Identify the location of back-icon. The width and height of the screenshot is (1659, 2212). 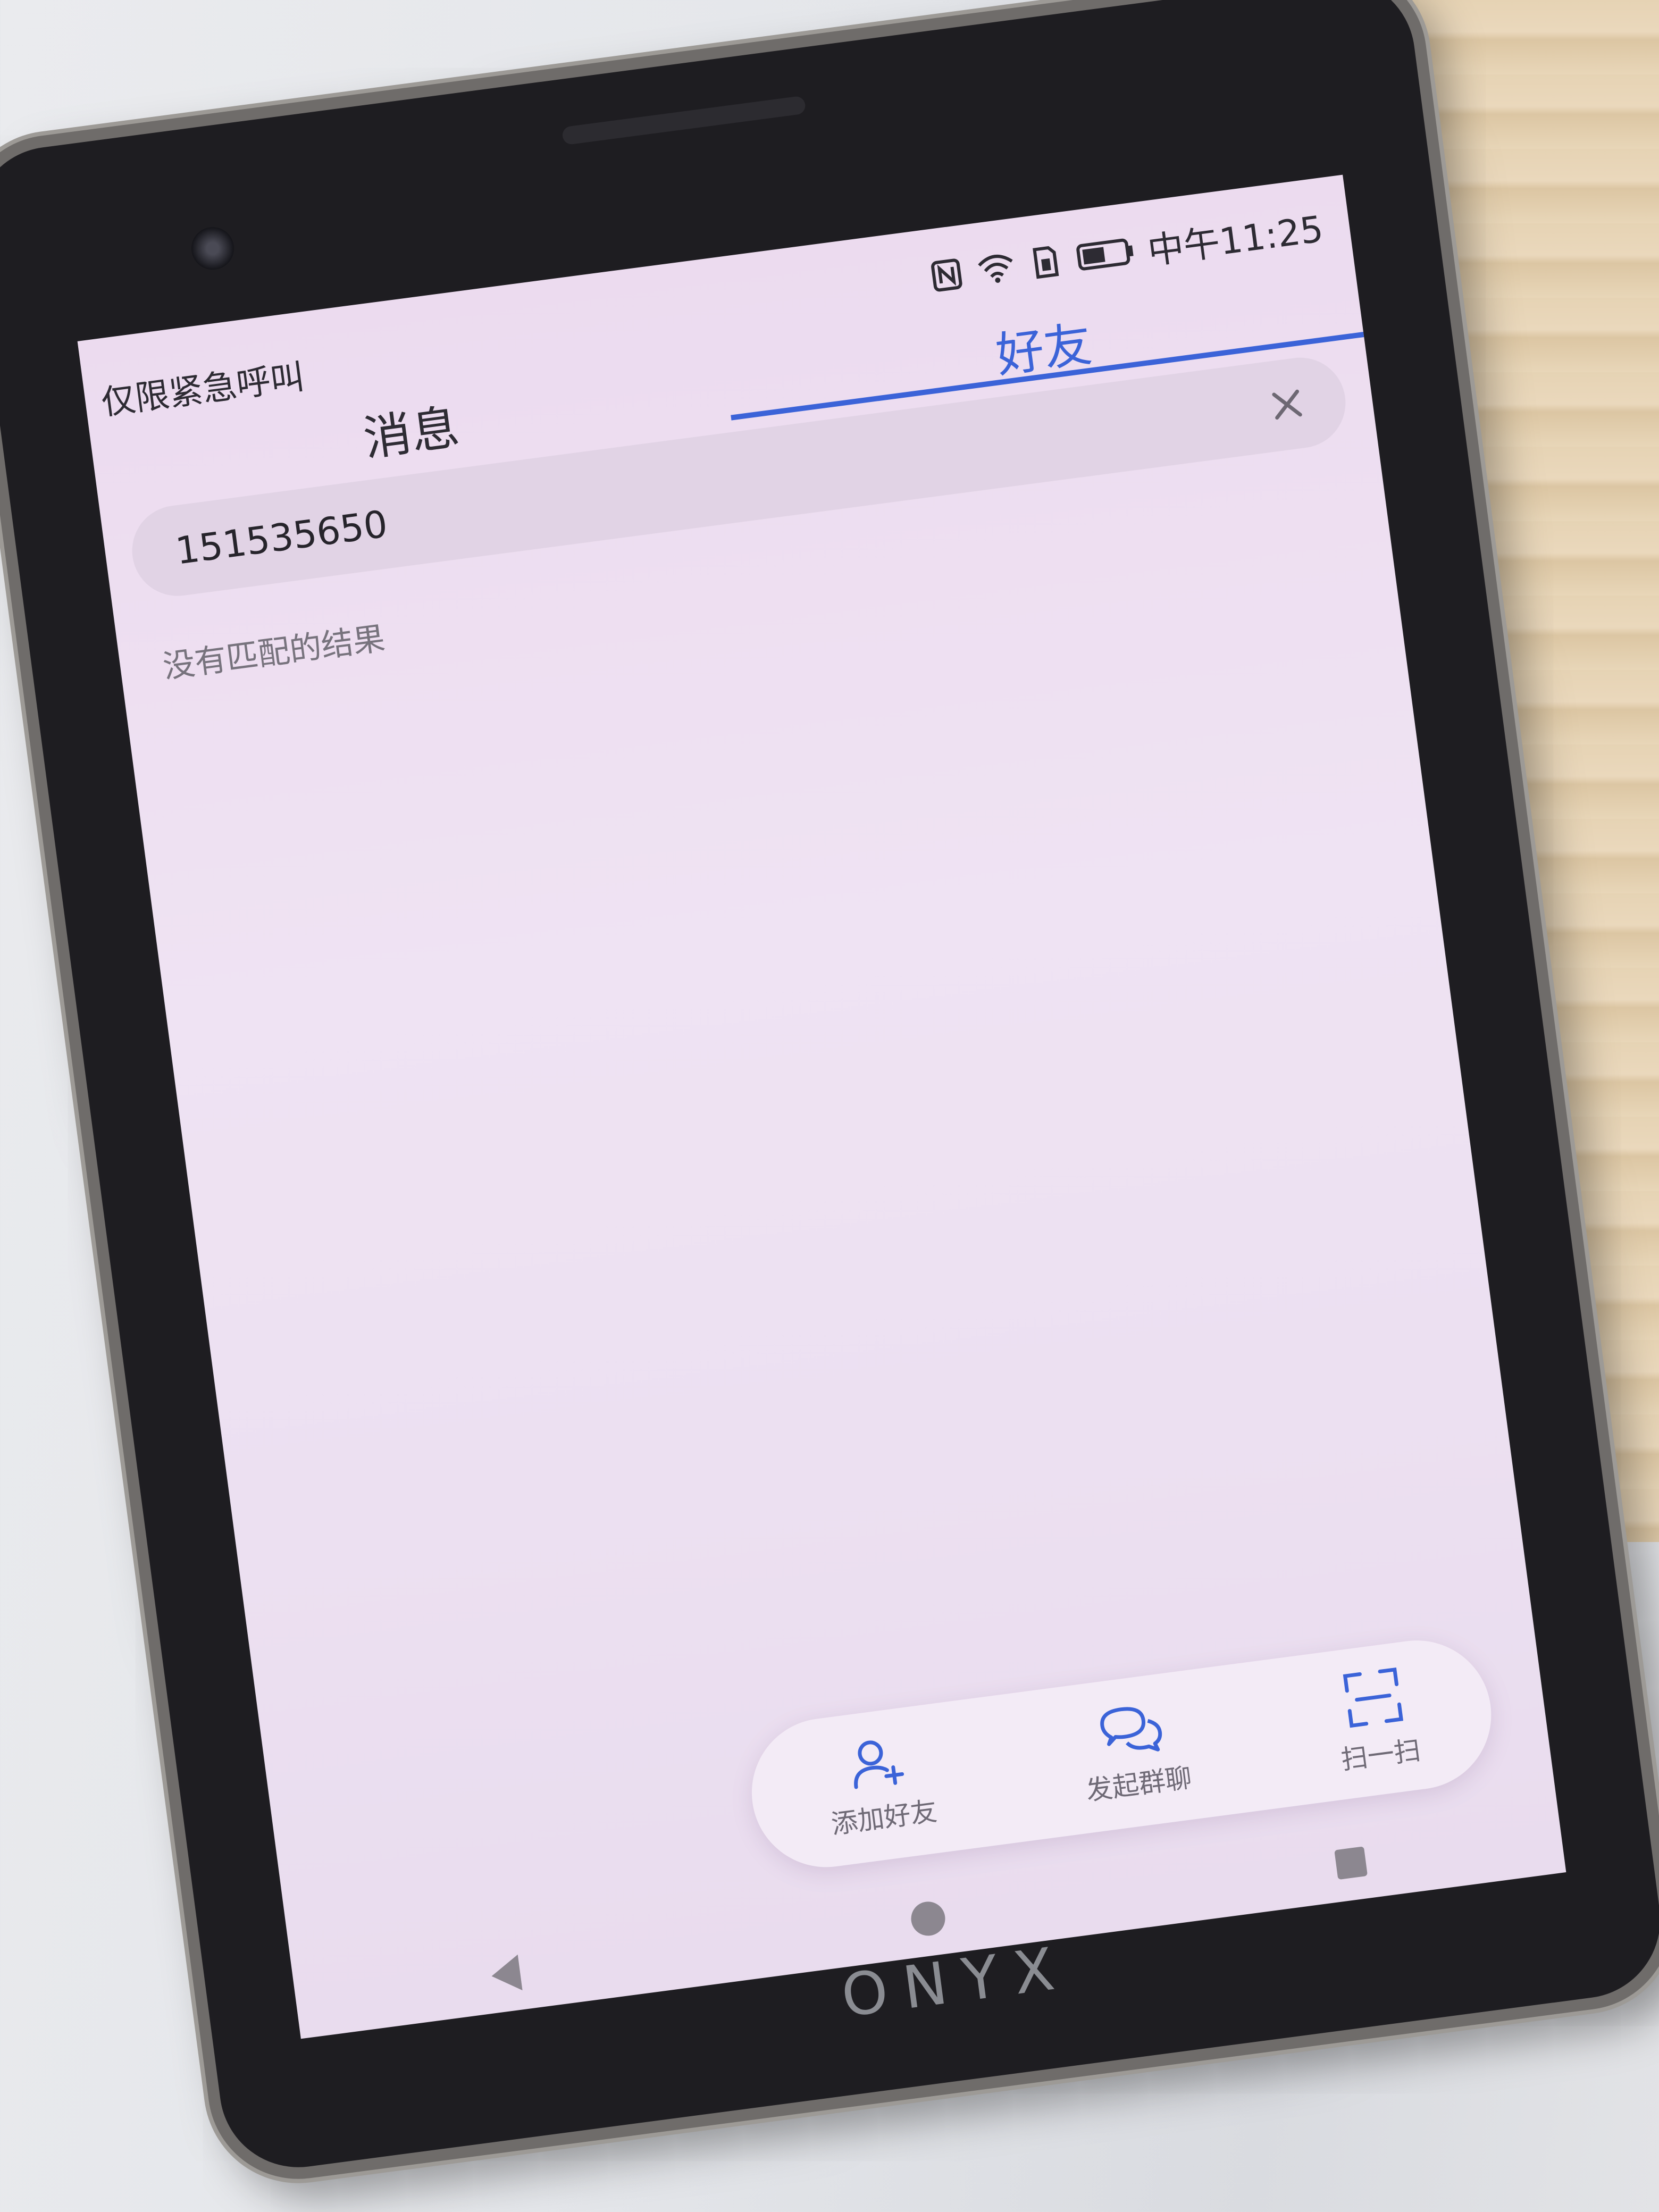
(506, 1974).